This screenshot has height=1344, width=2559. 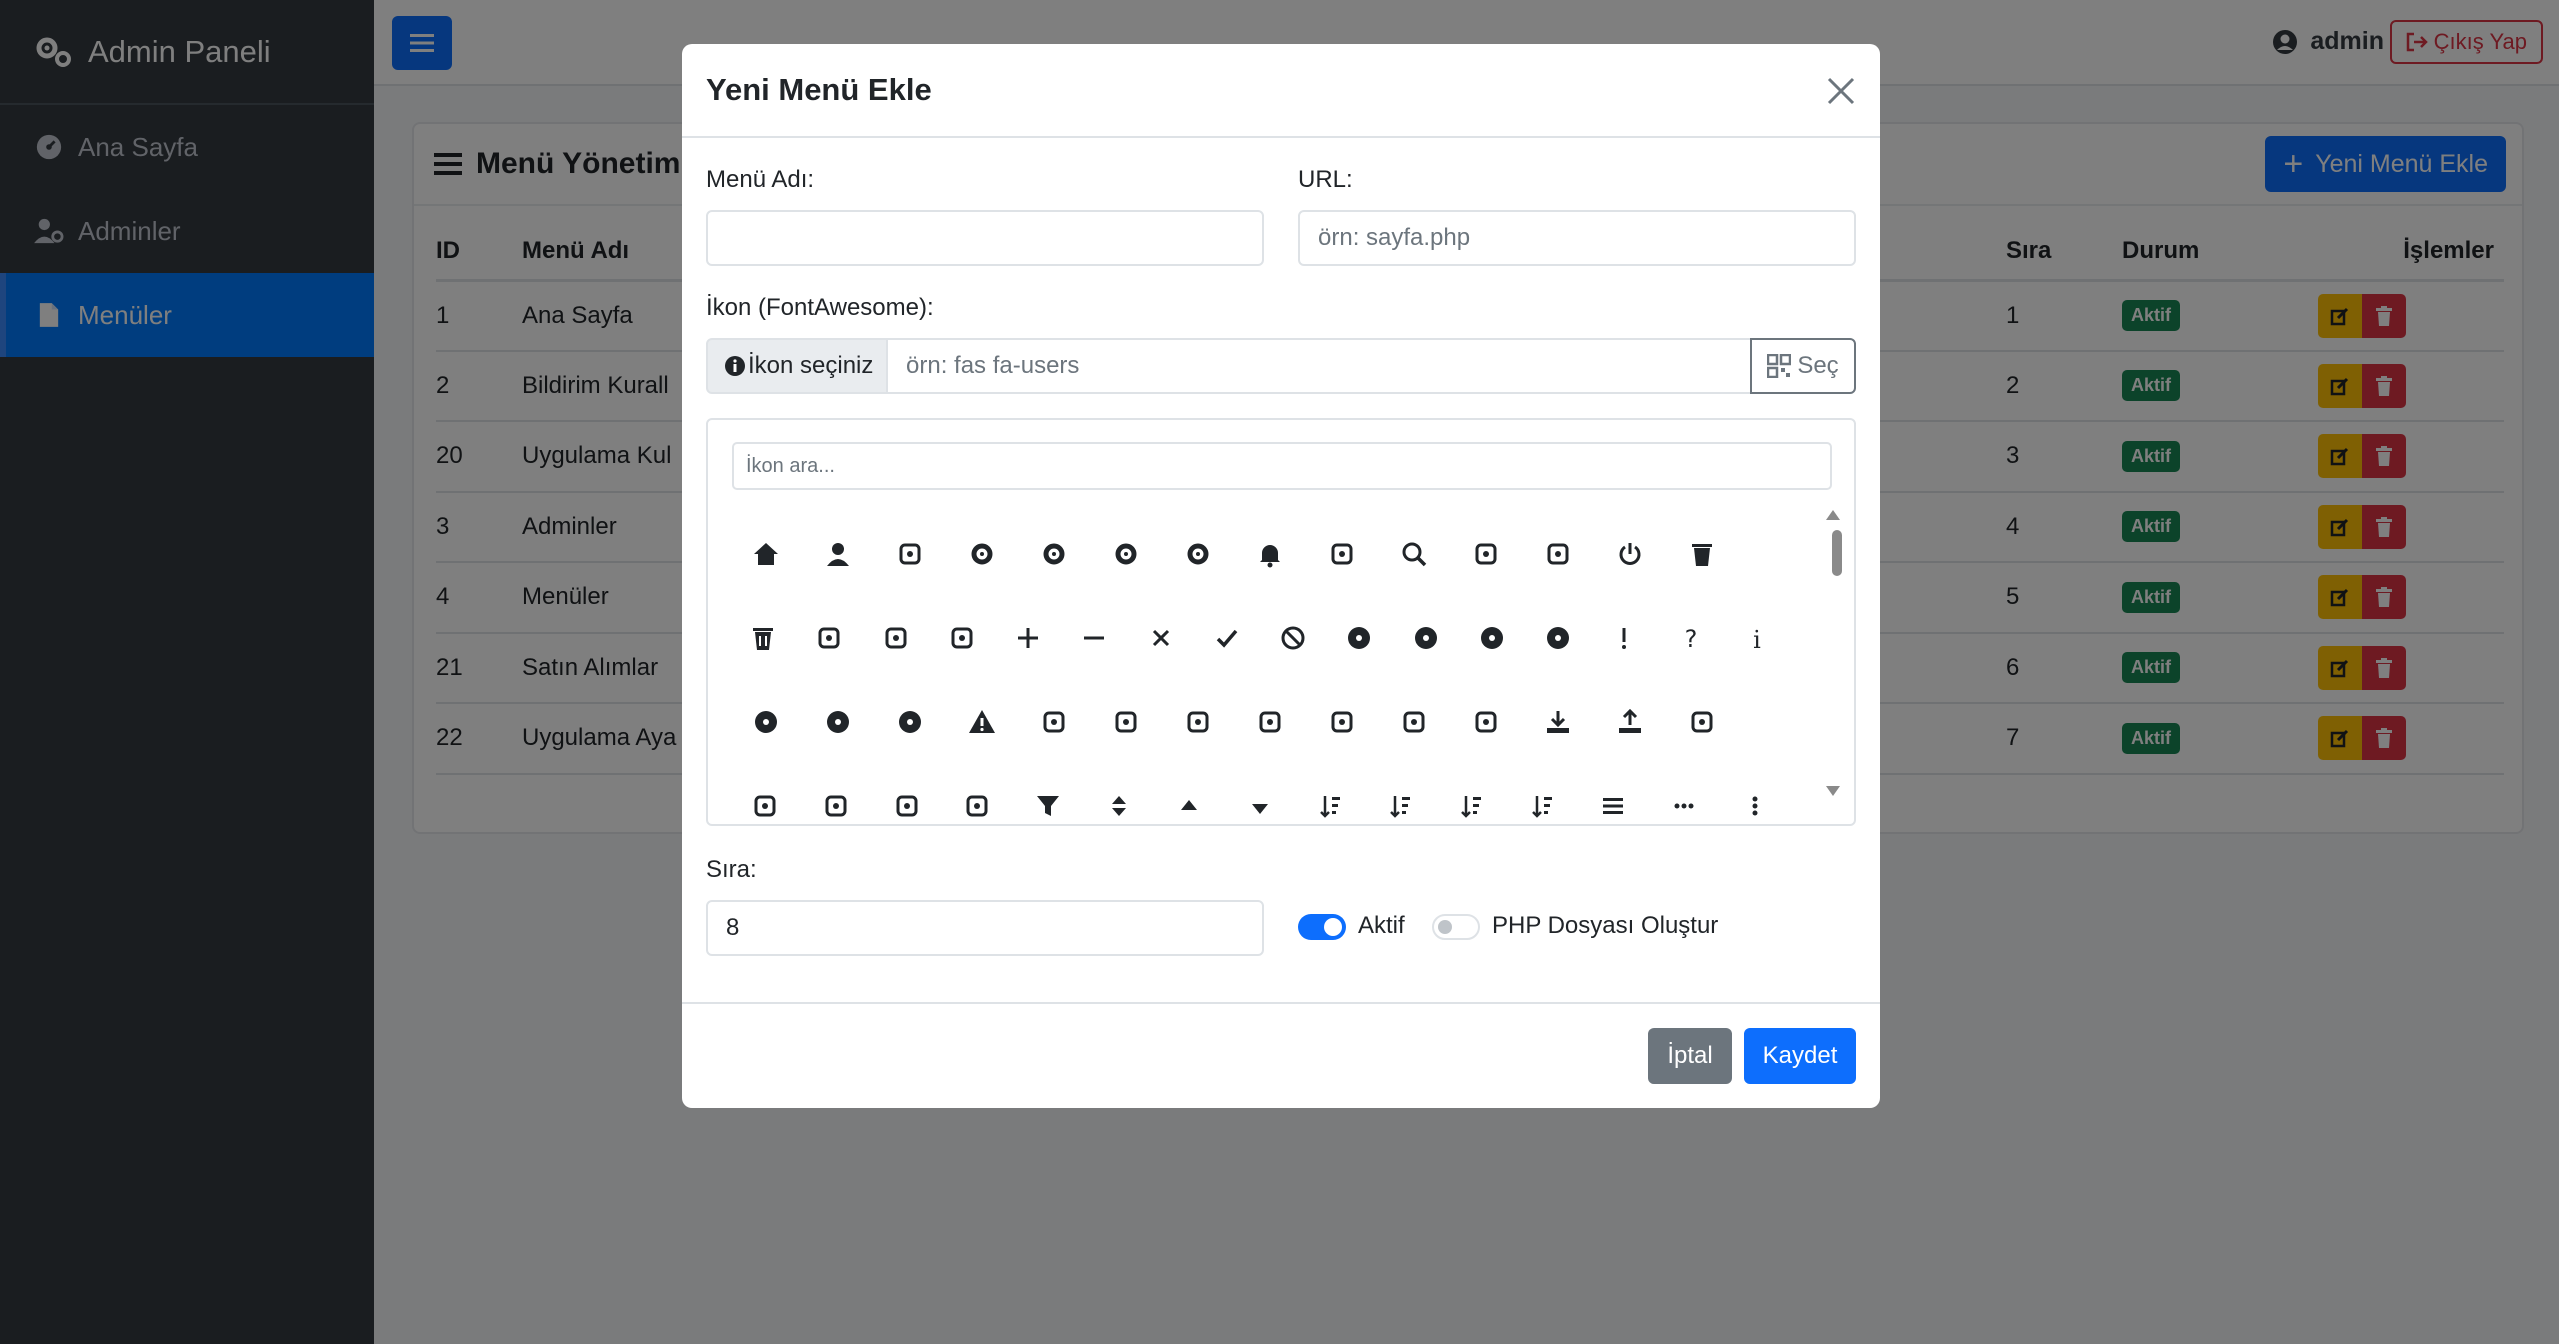 What do you see at coordinates (1381, 925) in the screenshot?
I see `active-label: Aktif` at bounding box center [1381, 925].